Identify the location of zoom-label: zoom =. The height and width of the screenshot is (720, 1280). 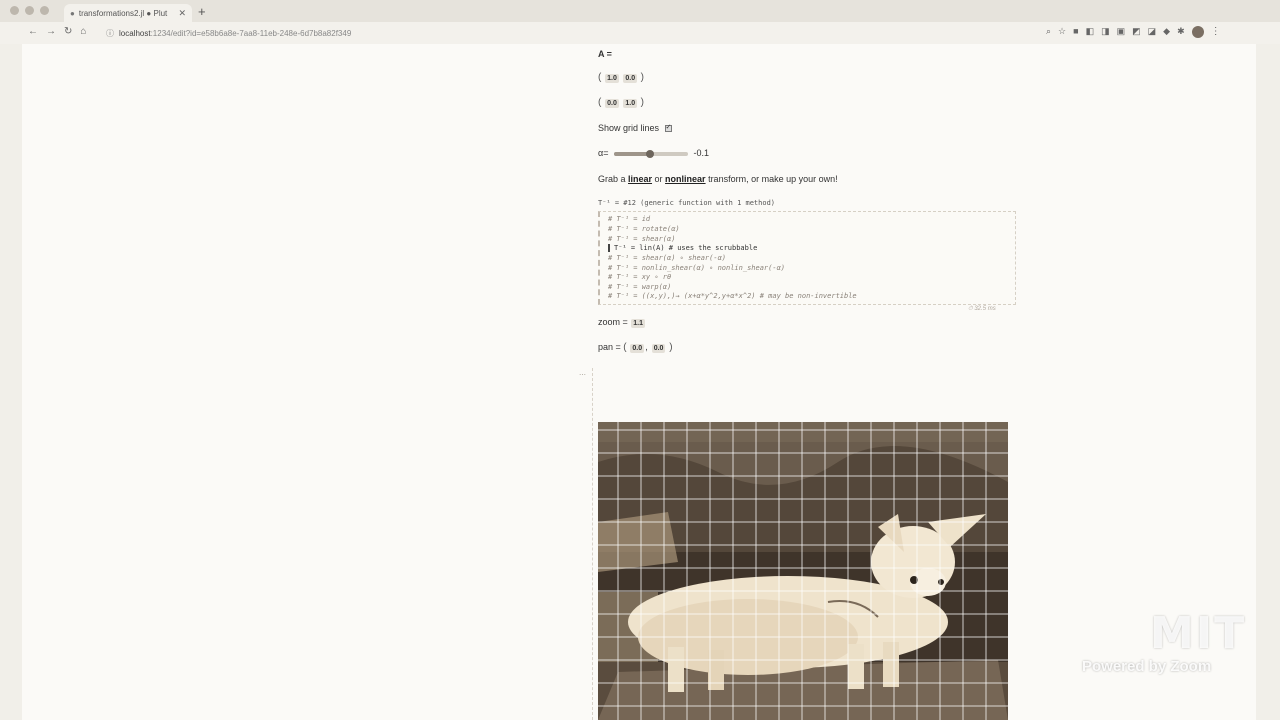
(614, 322).